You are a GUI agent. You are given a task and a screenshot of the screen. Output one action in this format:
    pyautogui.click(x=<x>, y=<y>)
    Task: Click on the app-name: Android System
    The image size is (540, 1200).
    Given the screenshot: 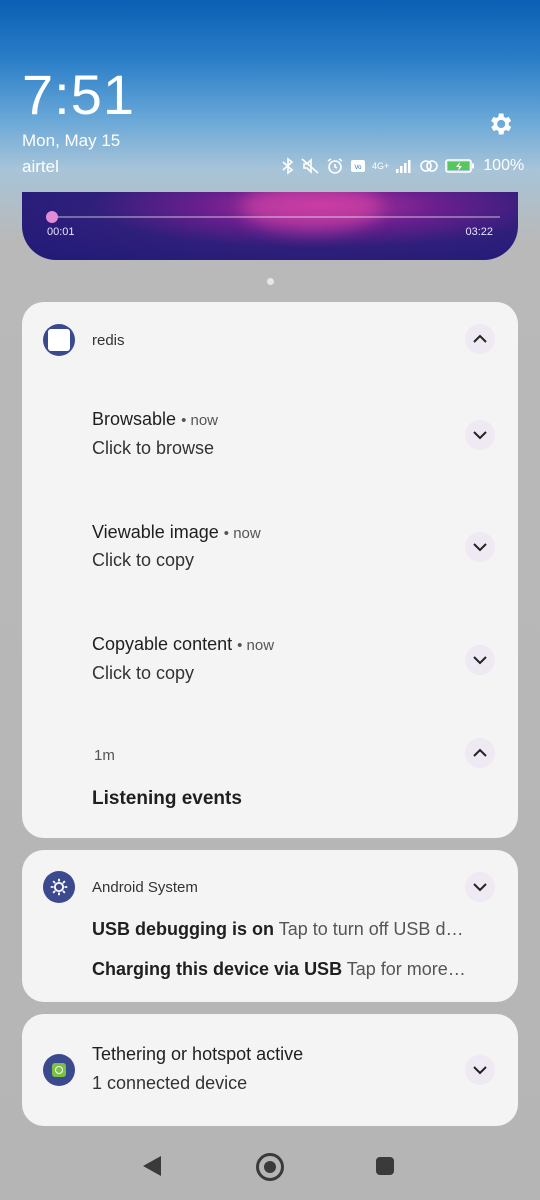 What is the action you would take?
    pyautogui.click(x=145, y=887)
    